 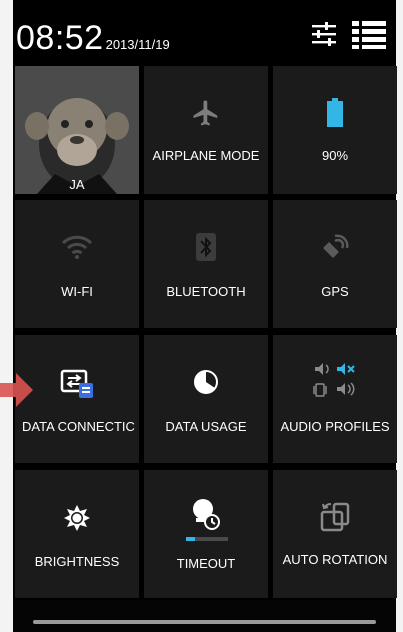 What do you see at coordinates (335, 291) in the screenshot?
I see `gps-label: GPS` at bounding box center [335, 291].